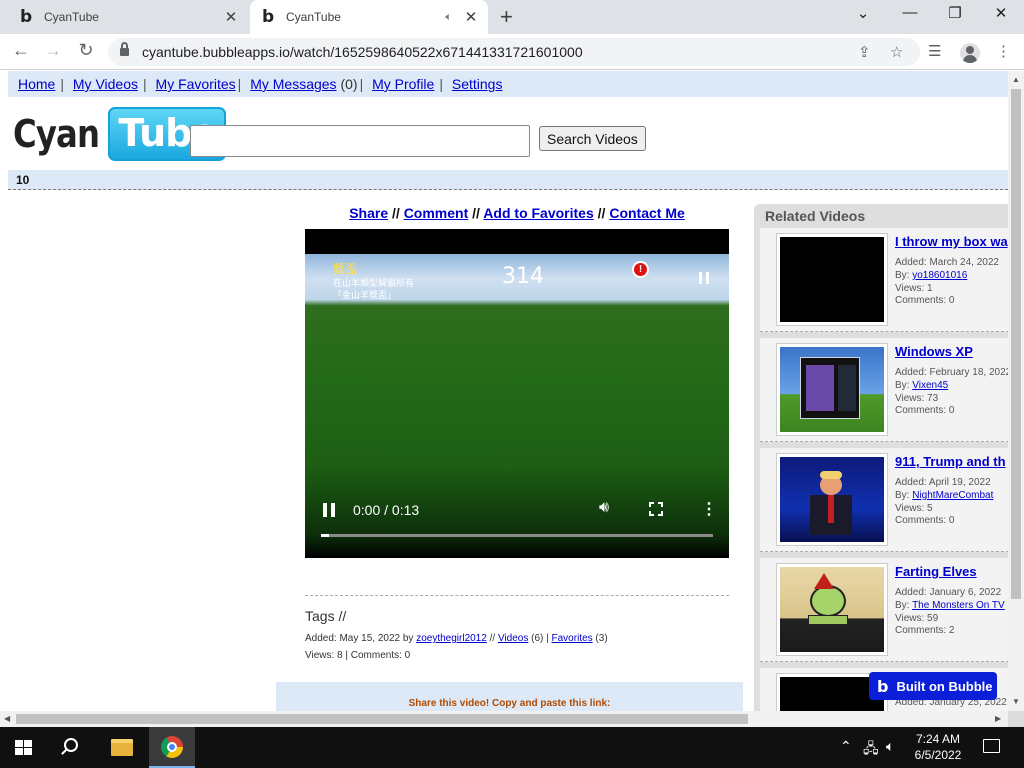 Image resolution: width=1024 pixels, height=768 pixels. I want to click on notification-icon, so click(991, 746).